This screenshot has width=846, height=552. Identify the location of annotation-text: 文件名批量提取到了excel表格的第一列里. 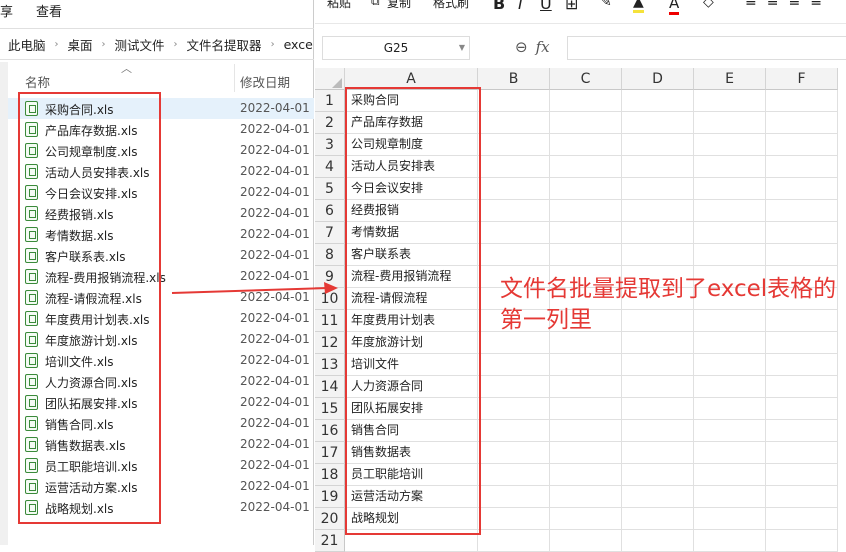
(668, 304).